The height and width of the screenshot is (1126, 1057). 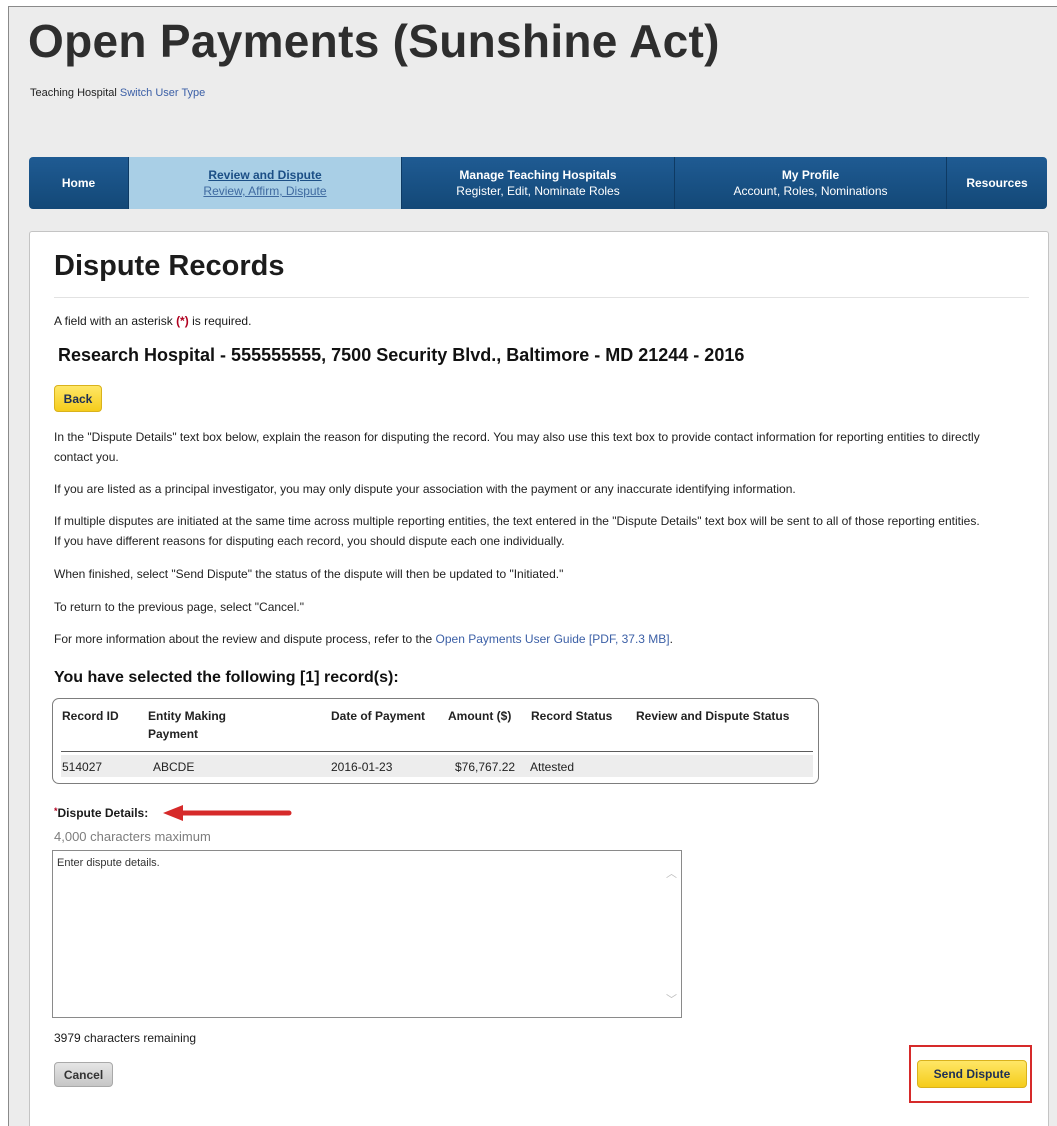 I want to click on nav-resources: Resources, so click(x=997, y=183).